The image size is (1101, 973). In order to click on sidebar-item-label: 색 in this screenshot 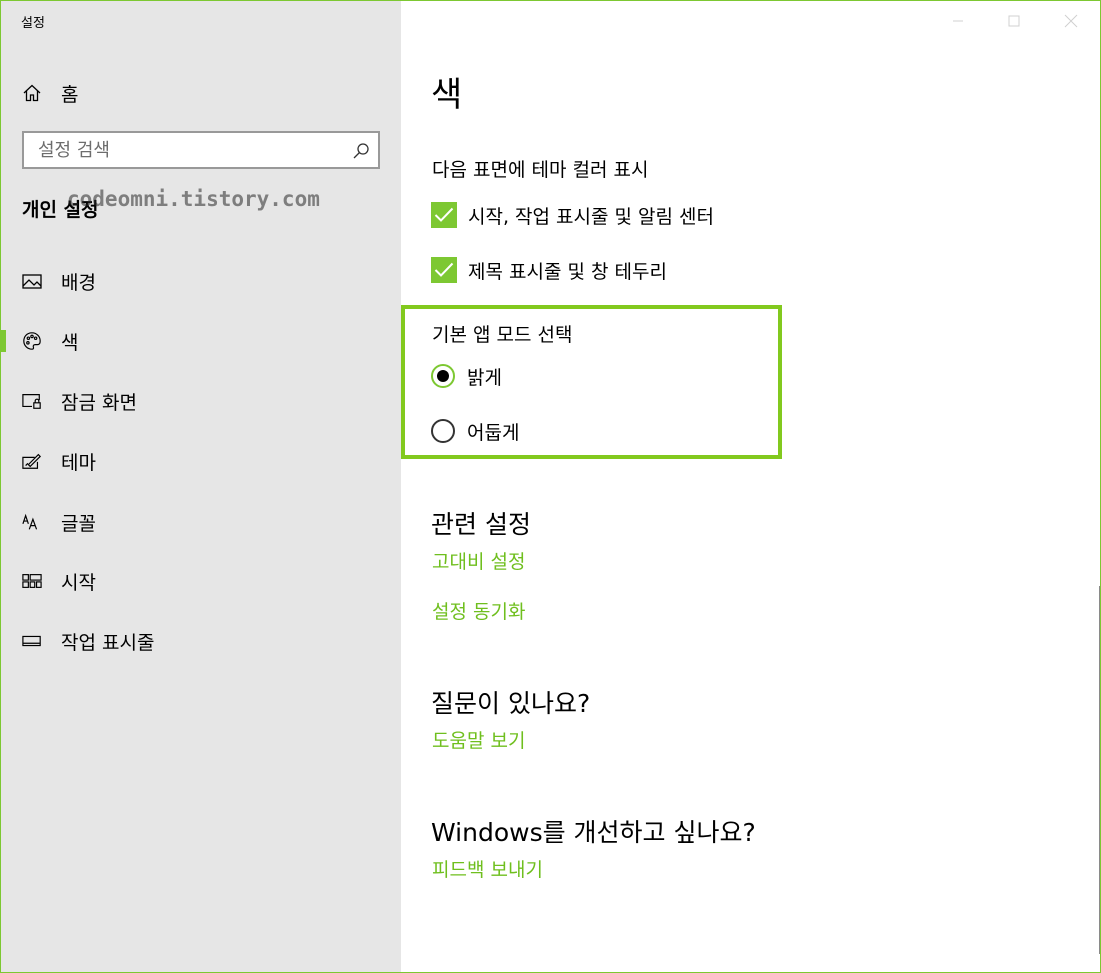, I will do `click(70, 342)`.